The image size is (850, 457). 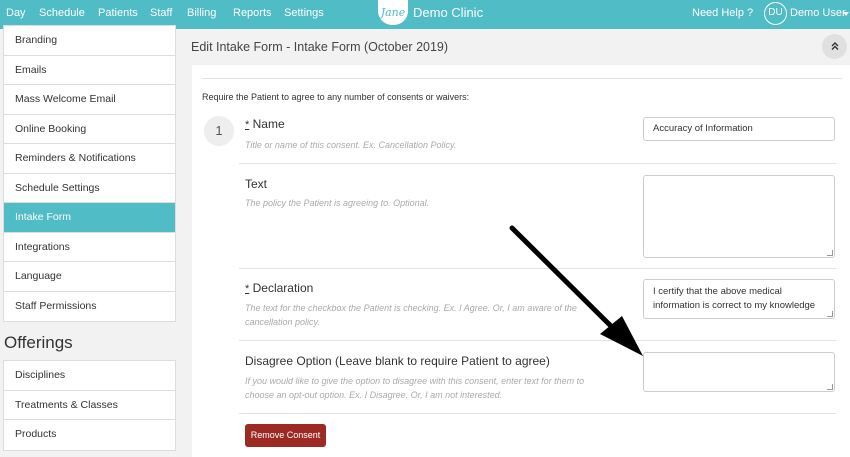 What do you see at coordinates (739, 372) in the screenshot?
I see `disagree-option-textarea` at bounding box center [739, 372].